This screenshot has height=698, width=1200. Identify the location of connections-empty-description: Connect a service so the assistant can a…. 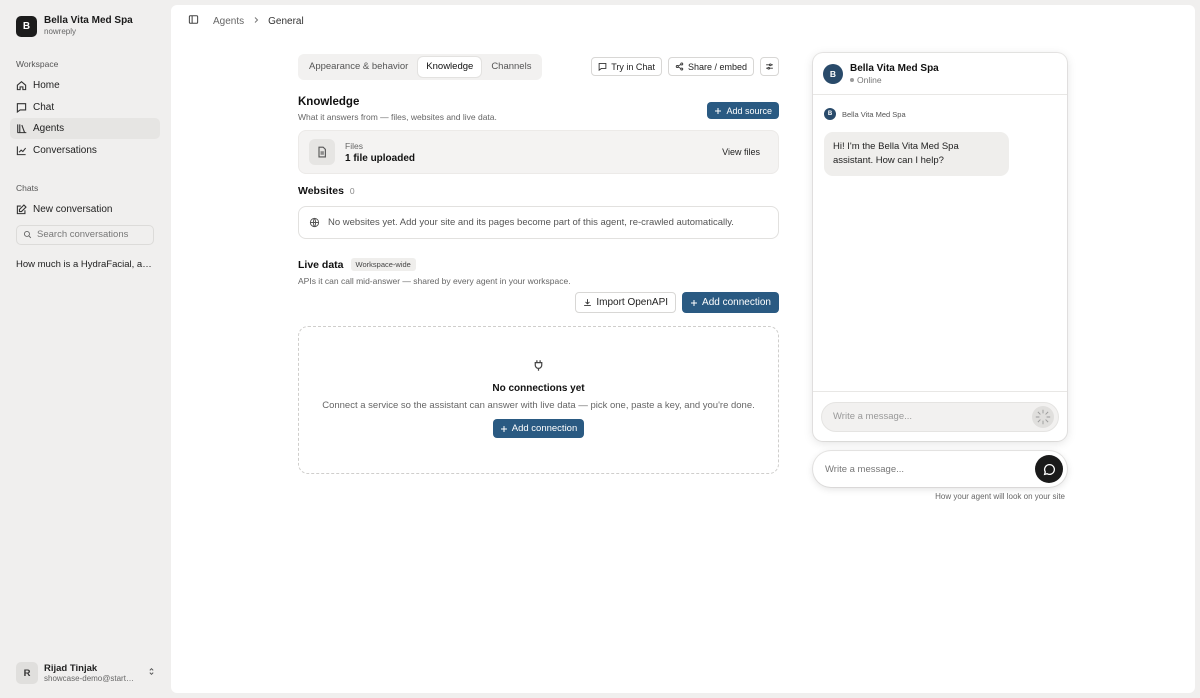
(538, 405).